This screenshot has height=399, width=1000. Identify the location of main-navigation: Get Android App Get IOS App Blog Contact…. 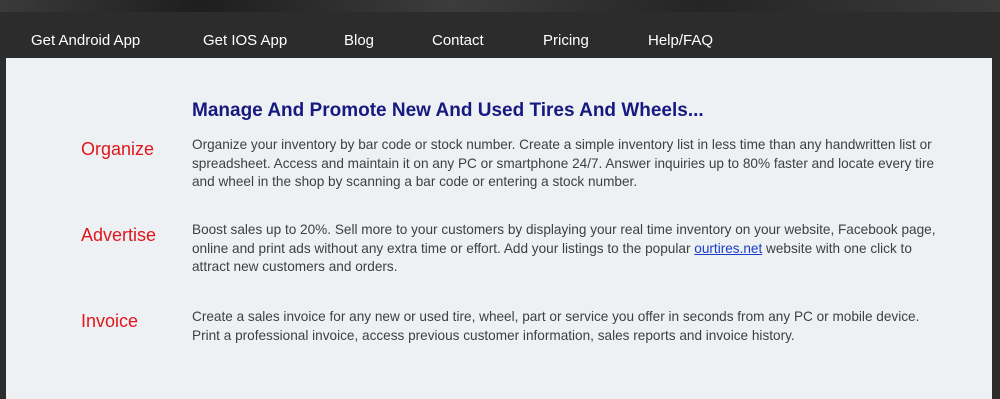
(500, 35).